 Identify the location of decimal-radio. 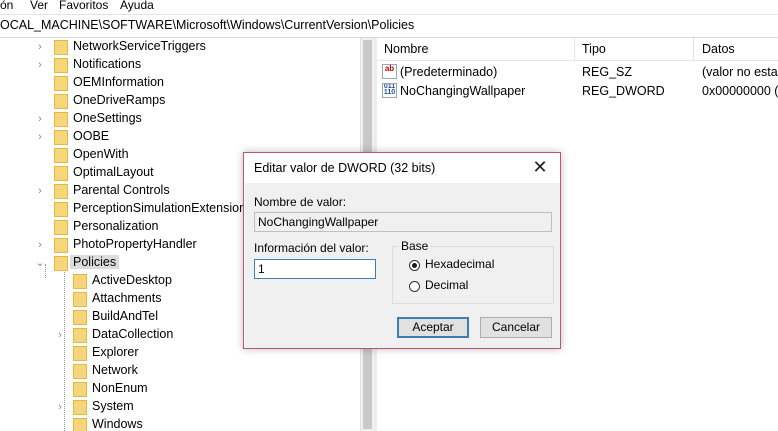
(414, 286).